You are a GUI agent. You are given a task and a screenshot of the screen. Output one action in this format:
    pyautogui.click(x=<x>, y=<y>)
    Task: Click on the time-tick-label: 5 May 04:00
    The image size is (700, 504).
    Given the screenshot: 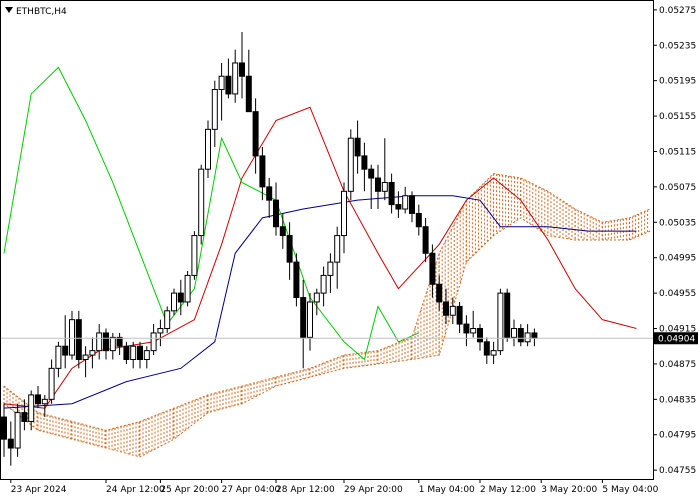 What is the action you would take?
    pyautogui.click(x=630, y=490)
    